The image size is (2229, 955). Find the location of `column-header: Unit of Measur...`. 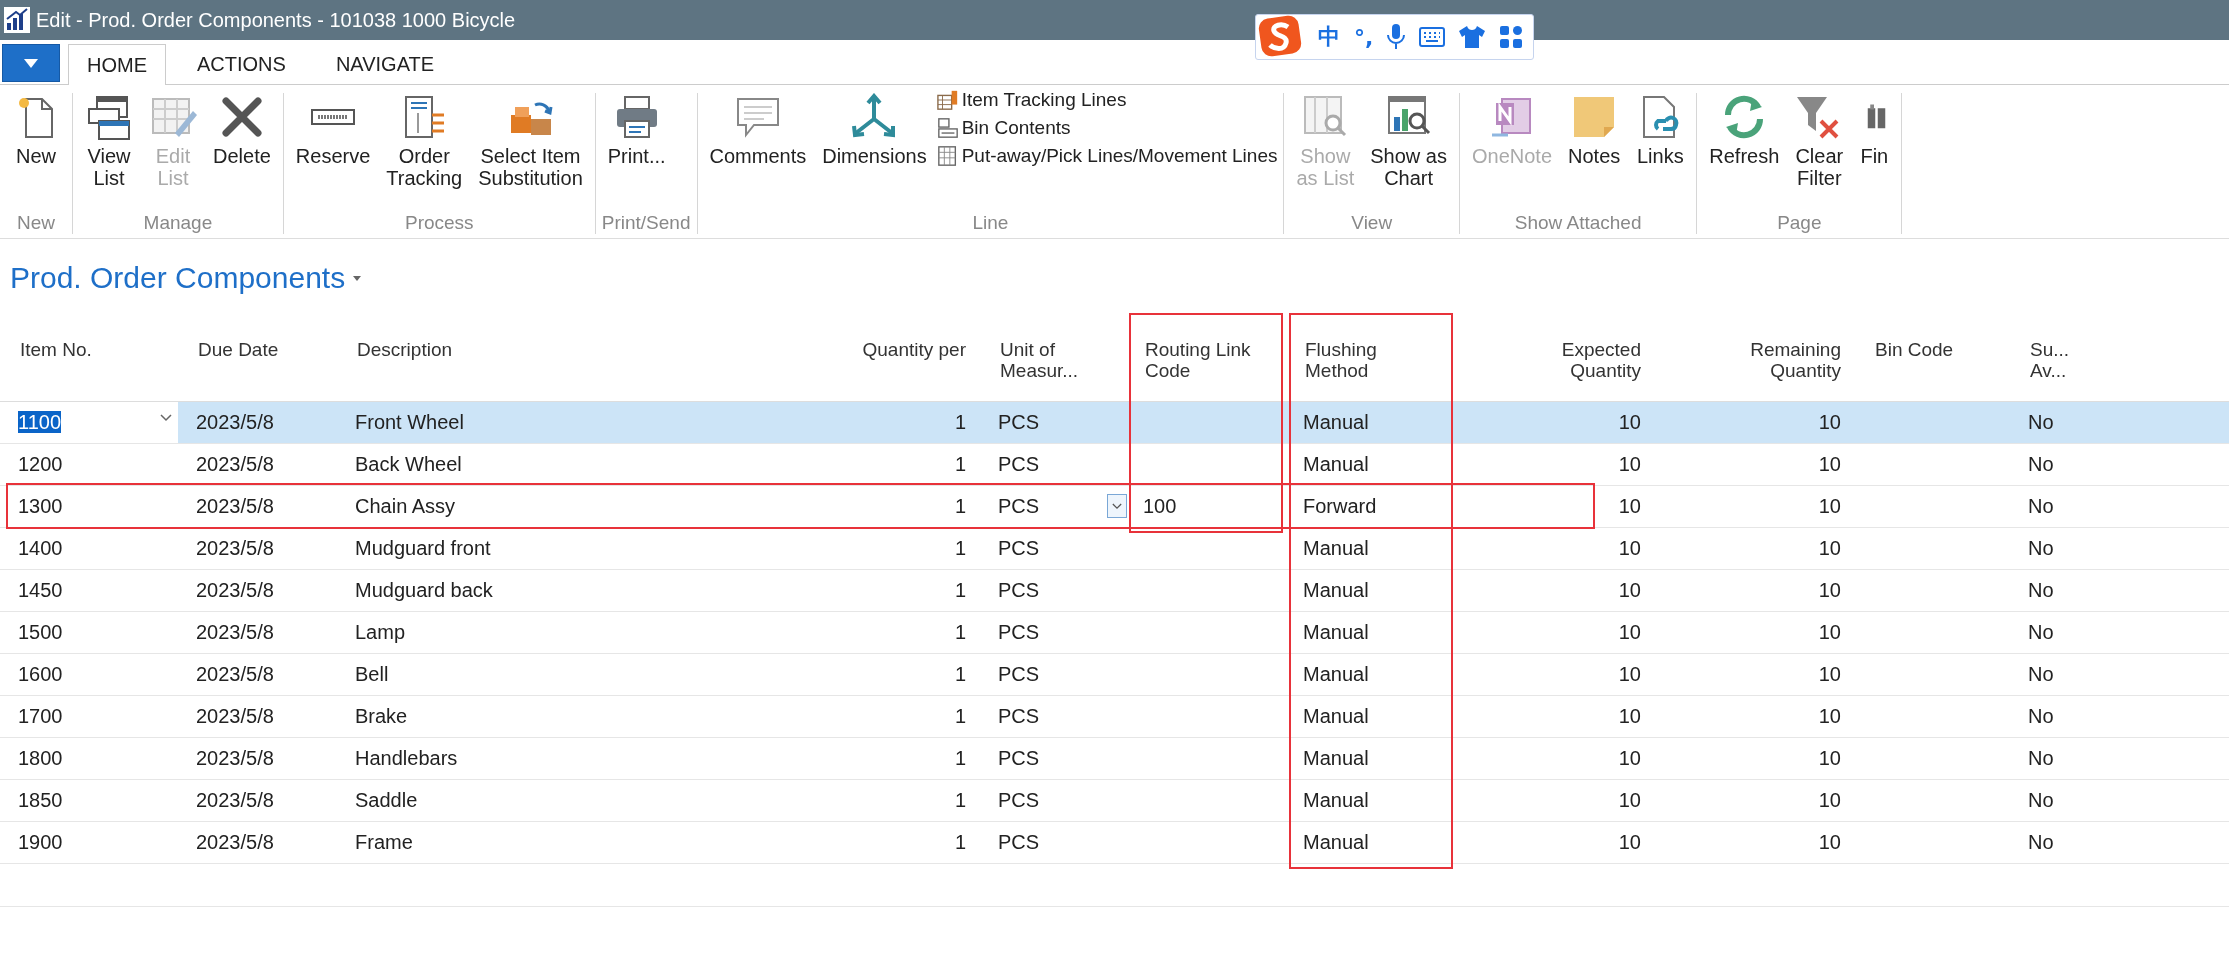

column-header: Unit of Measur... is located at coordinates (1052, 365).